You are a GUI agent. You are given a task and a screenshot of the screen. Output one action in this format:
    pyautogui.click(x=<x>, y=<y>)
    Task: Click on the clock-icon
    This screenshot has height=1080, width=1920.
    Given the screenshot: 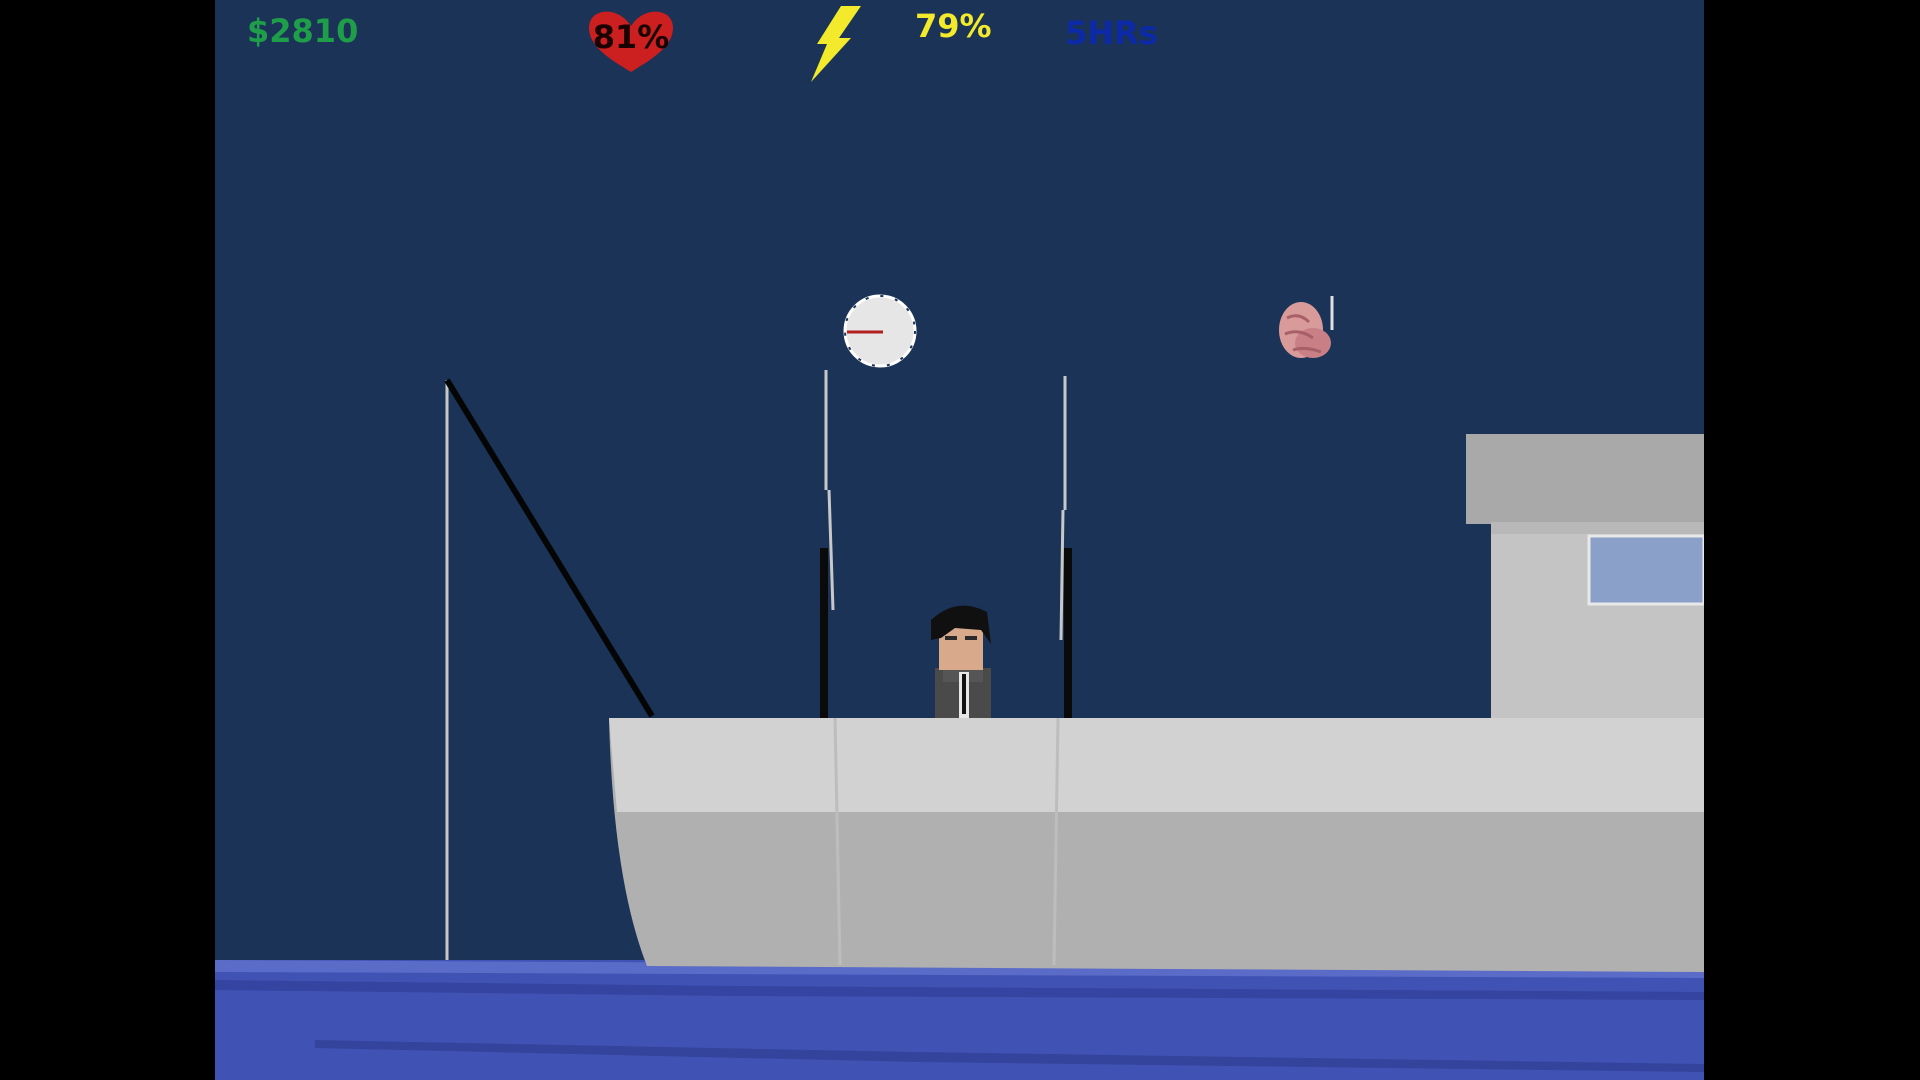 What is the action you would take?
    pyautogui.click(x=880, y=331)
    